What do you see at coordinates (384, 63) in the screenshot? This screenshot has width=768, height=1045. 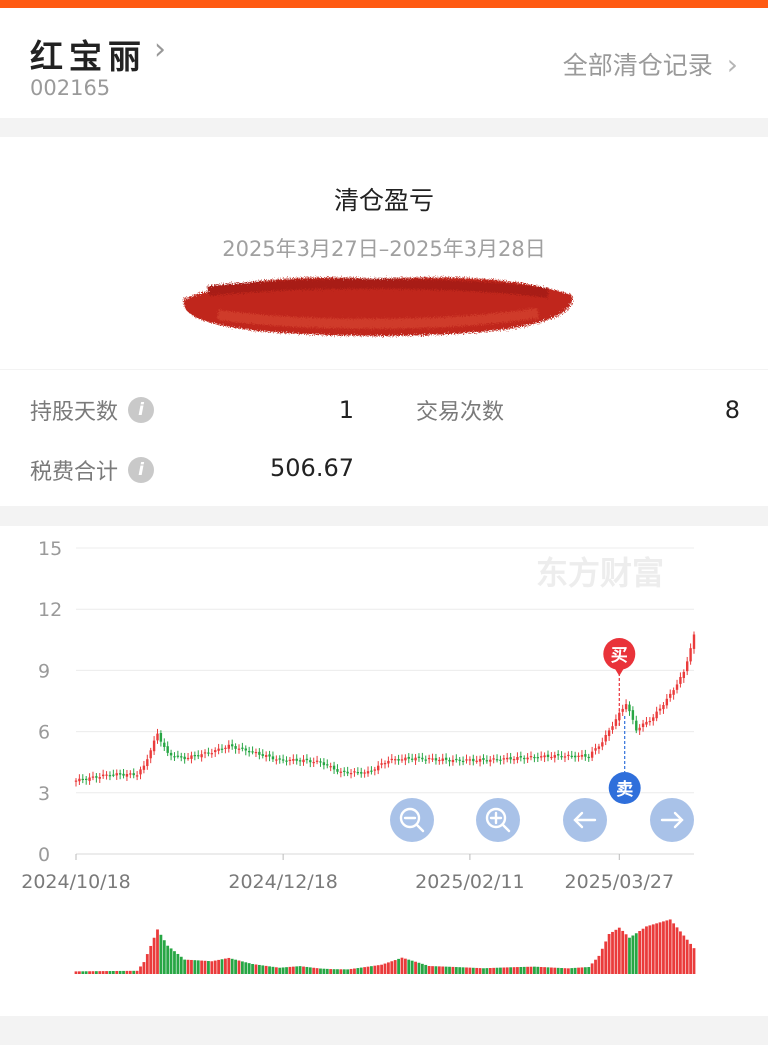 I see `stock-header: 红宝丽 › 002165 全部清仓记录 ›` at bounding box center [384, 63].